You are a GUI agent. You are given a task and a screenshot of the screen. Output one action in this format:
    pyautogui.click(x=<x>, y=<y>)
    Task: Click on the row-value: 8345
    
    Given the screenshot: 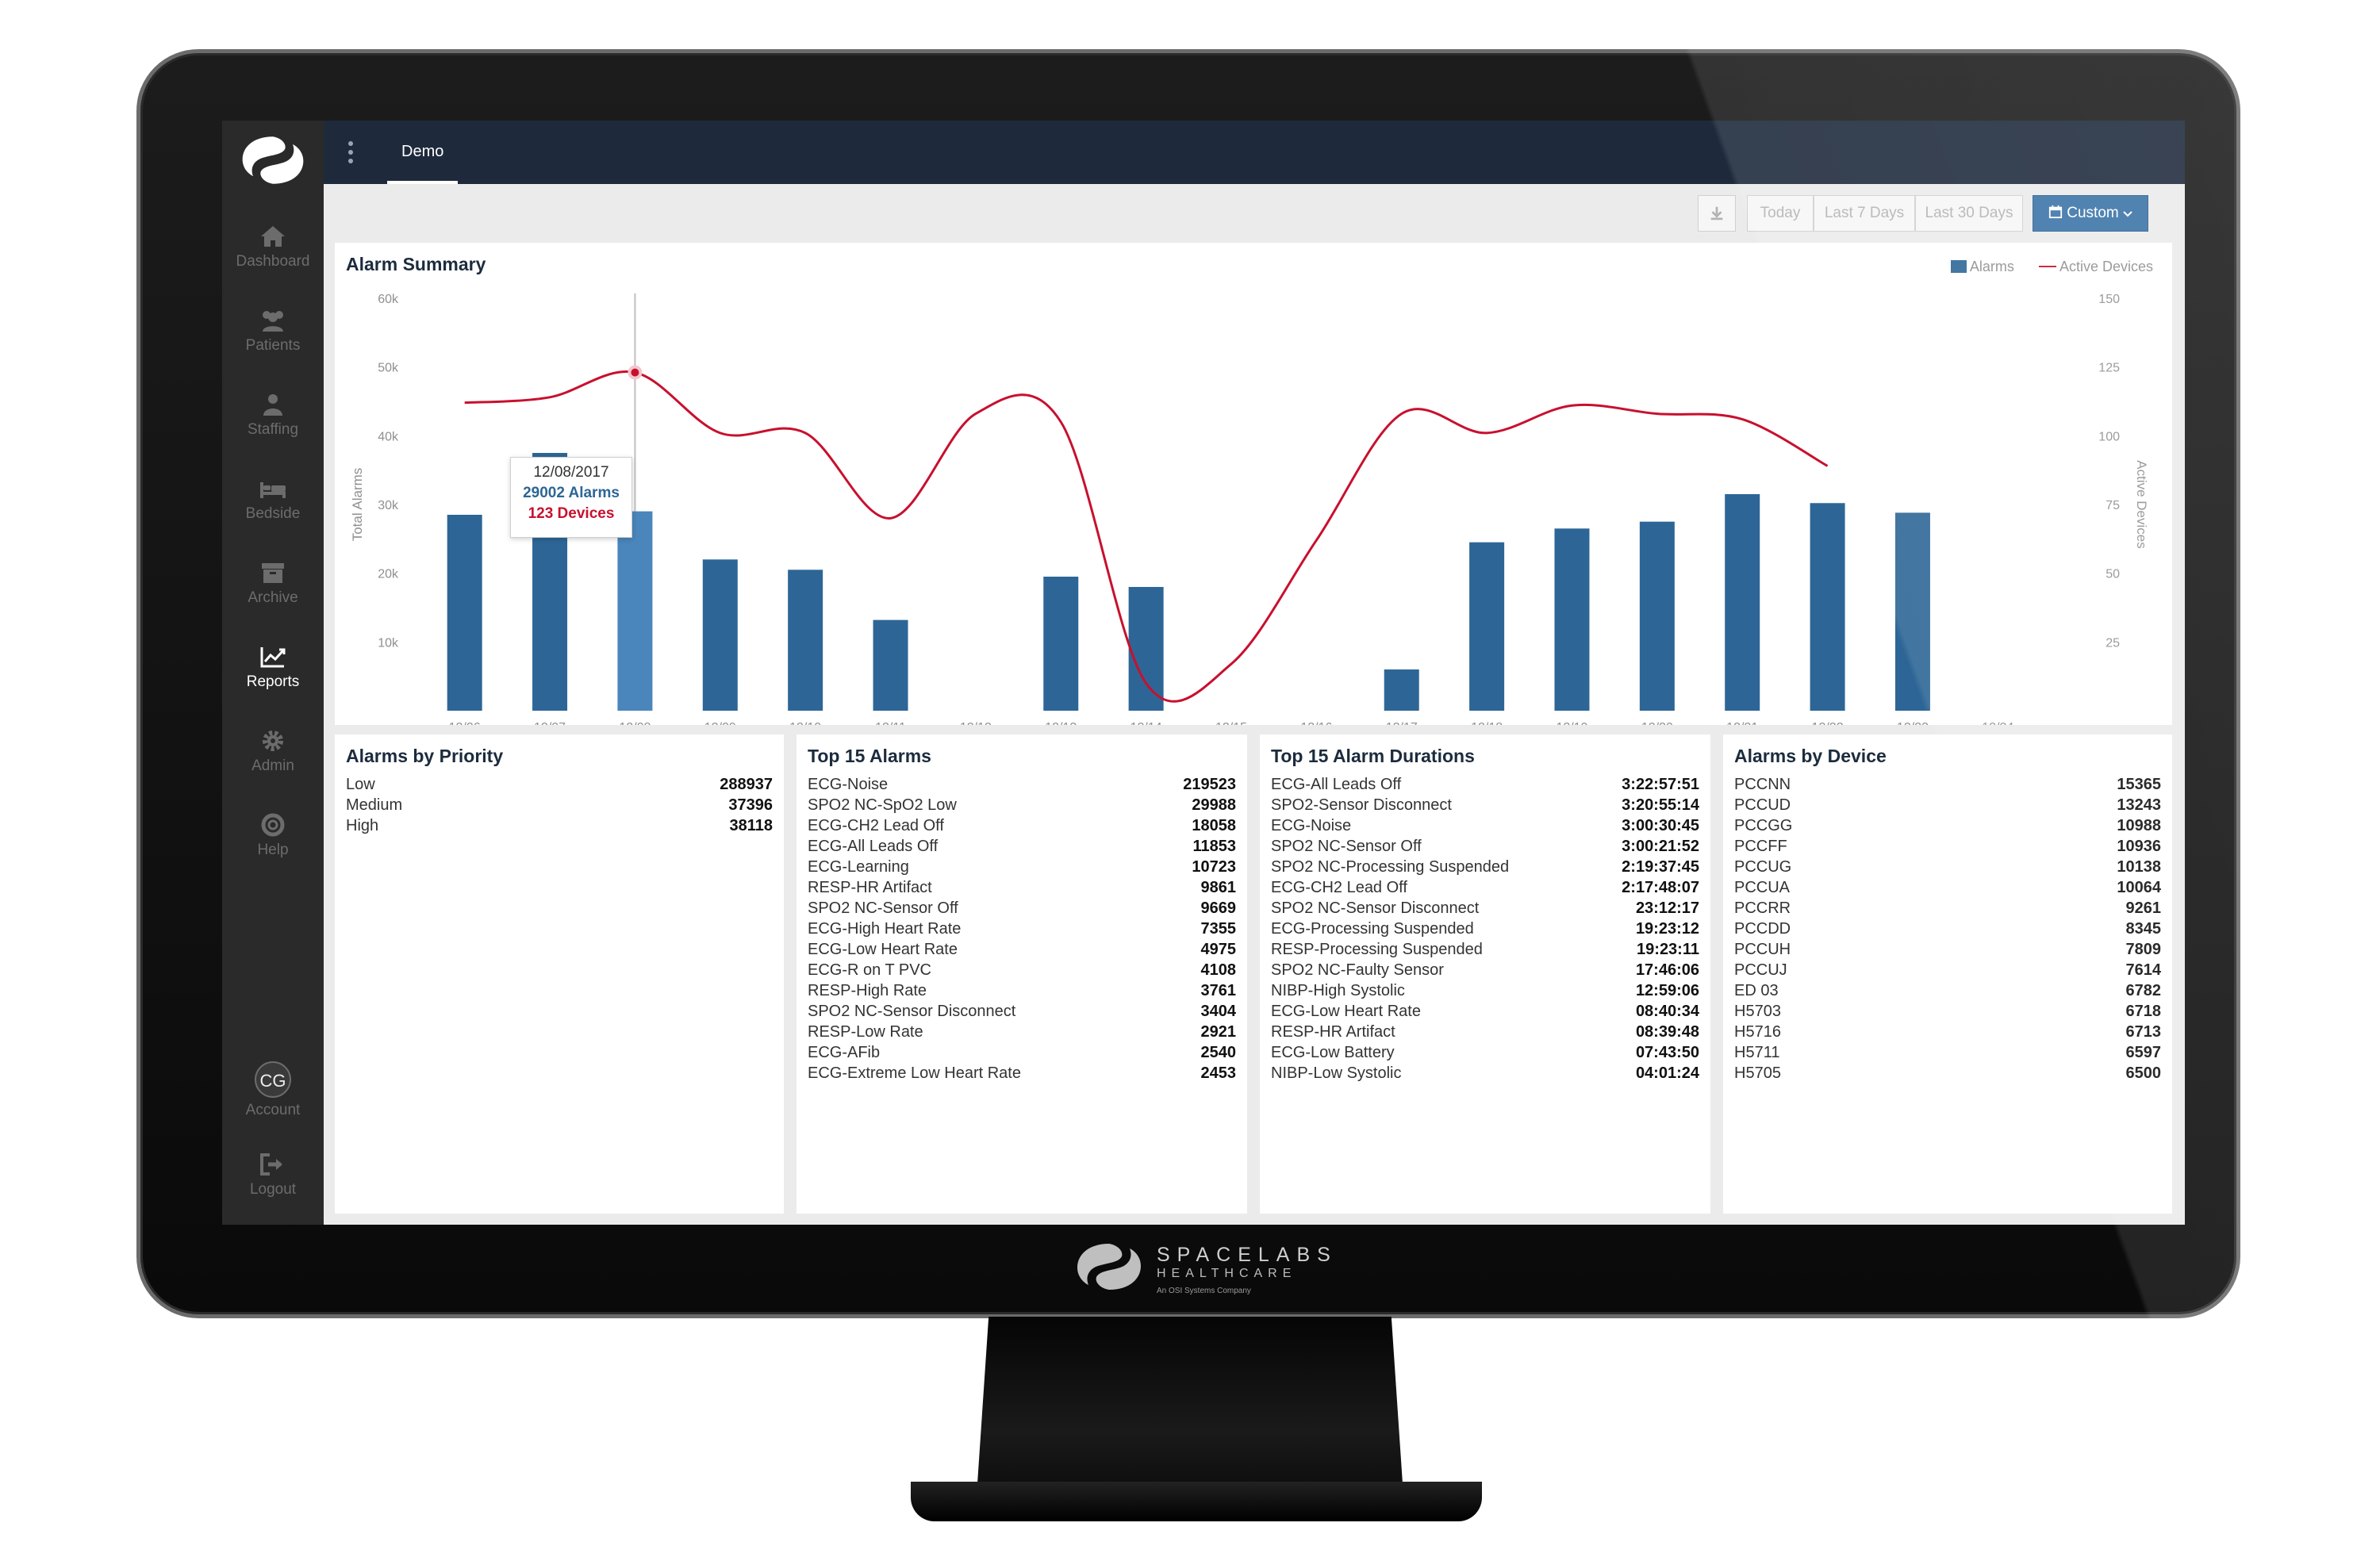 What is the action you would take?
    pyautogui.click(x=2143, y=929)
    